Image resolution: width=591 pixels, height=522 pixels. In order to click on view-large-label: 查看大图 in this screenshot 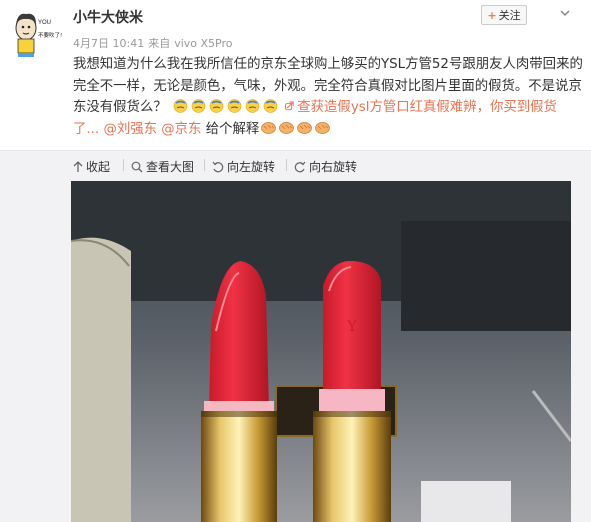, I will do `click(170, 167)`.